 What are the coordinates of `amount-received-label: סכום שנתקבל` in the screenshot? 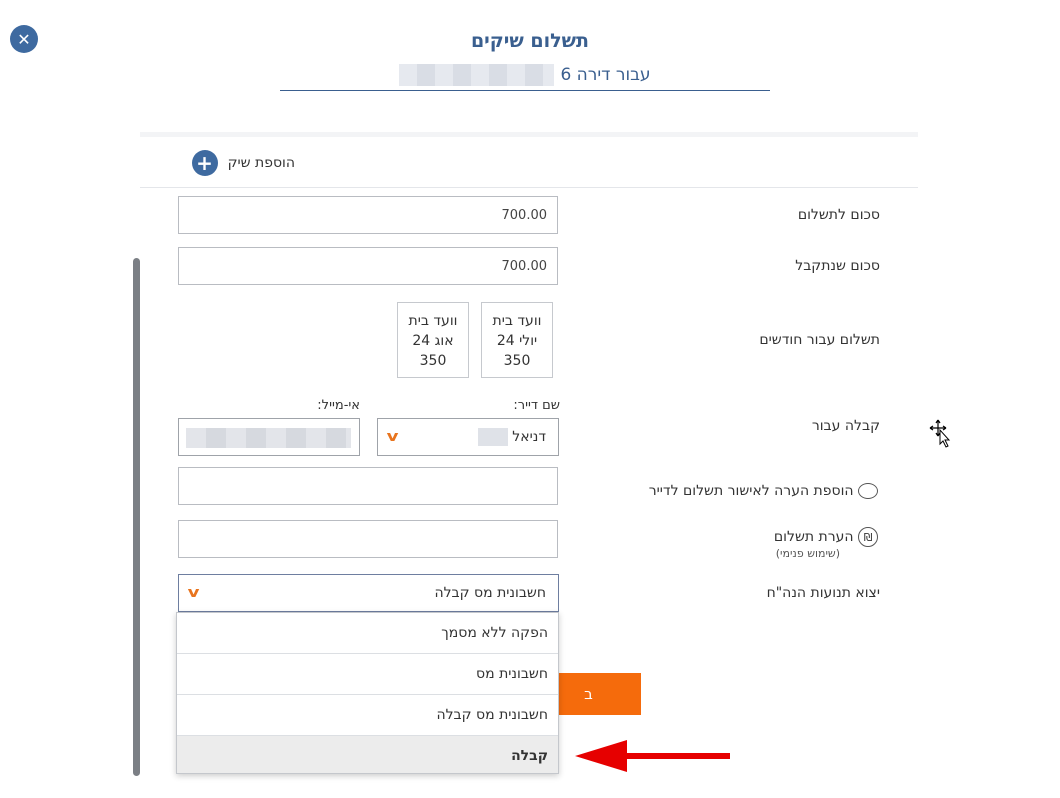 It's located at (837, 266).